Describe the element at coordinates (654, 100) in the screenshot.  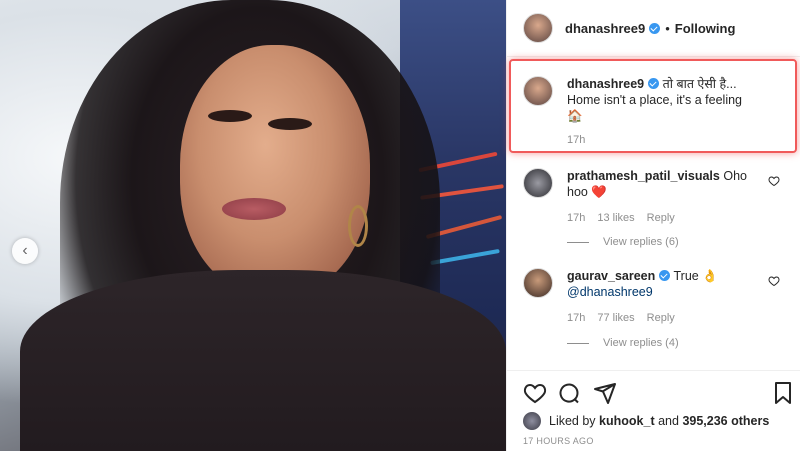
I see `caption-line-2: Home isn't a place, it's a feeling` at that location.